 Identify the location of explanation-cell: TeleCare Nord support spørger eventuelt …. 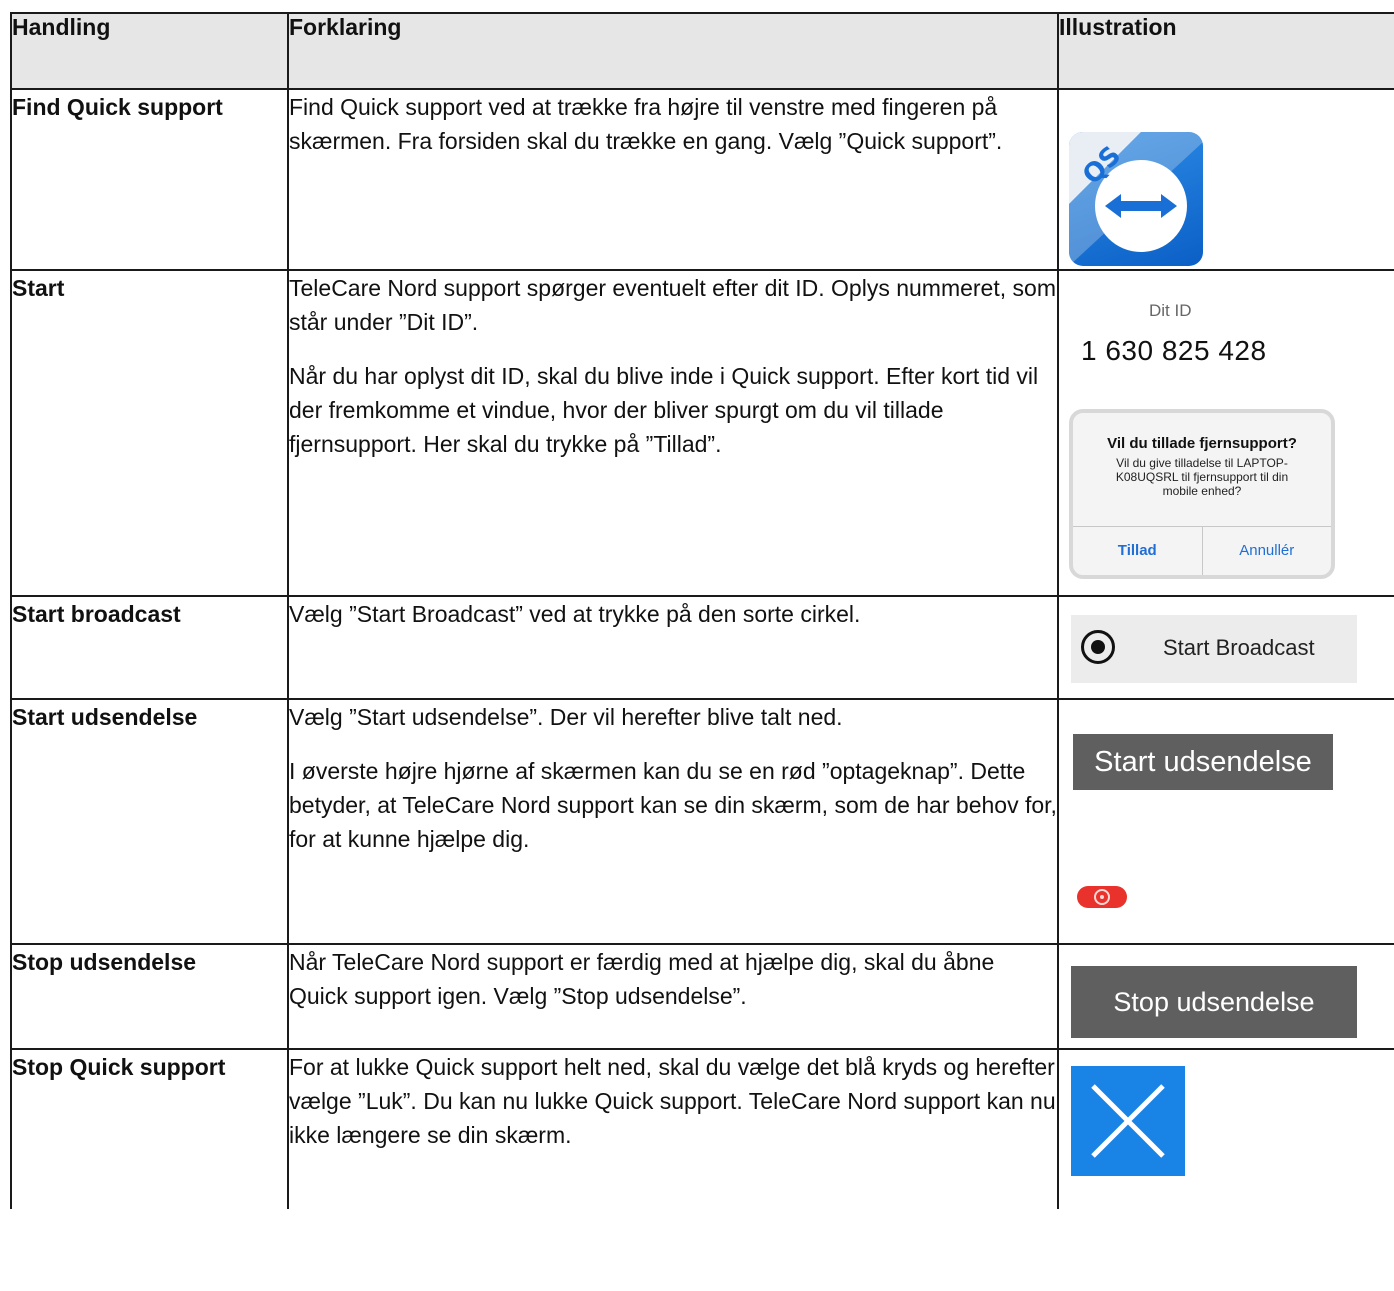
(673, 433).